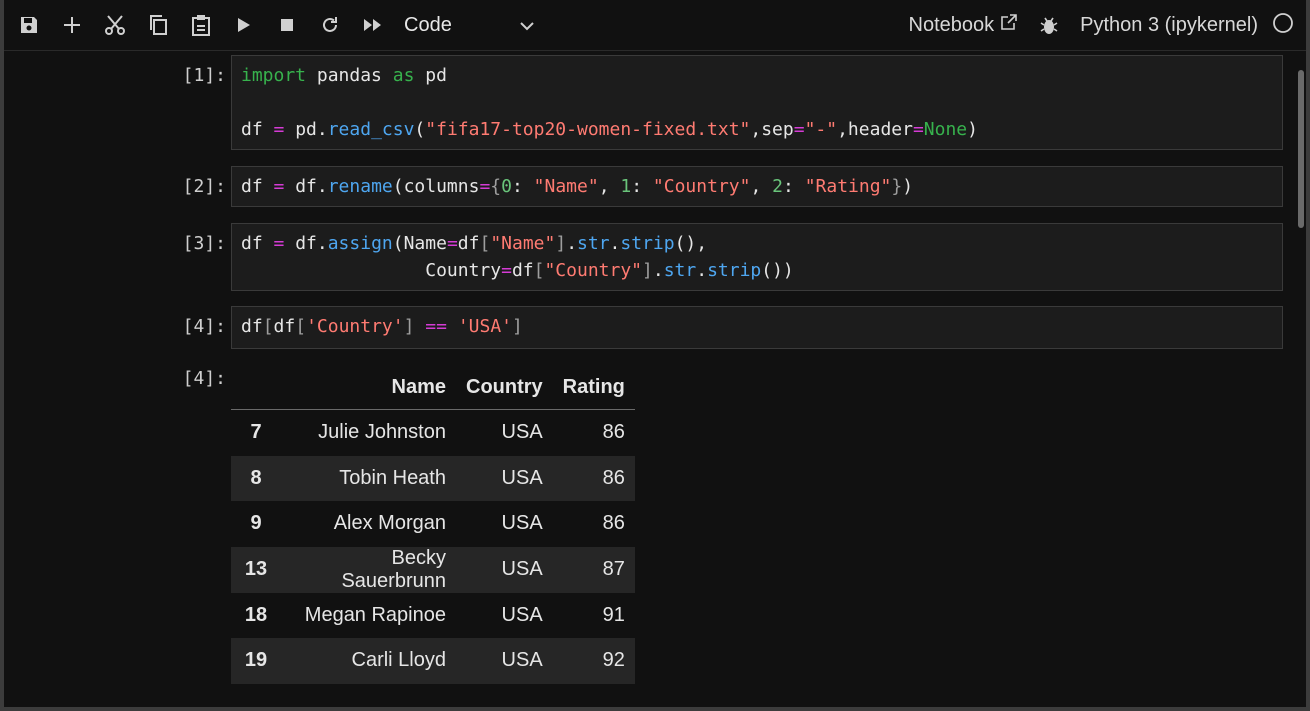  I want to click on paste-icon, so click(200, 25).